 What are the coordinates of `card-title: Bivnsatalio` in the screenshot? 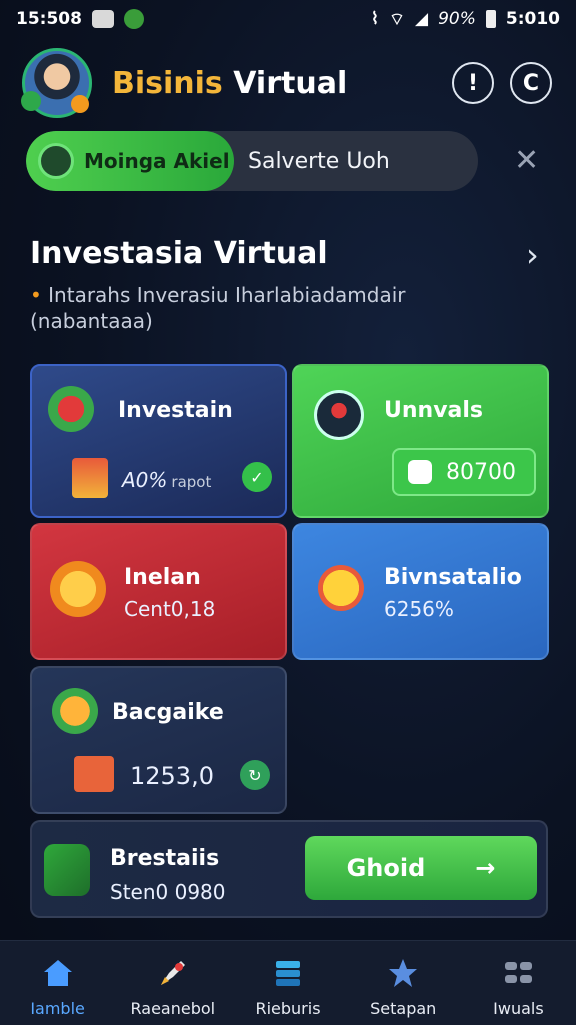 It's located at (453, 577).